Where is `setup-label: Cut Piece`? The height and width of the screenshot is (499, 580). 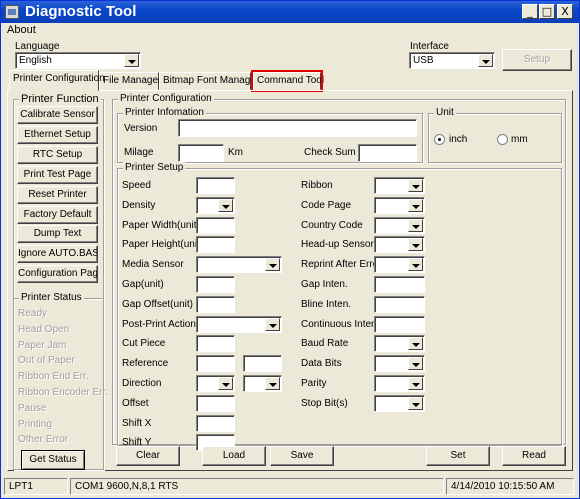 setup-label: Cut Piece is located at coordinates (144, 344).